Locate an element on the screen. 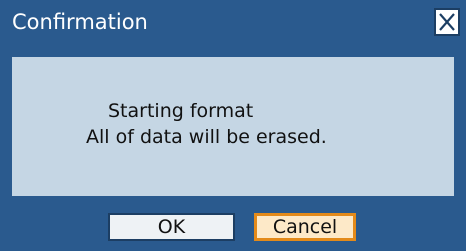 Image resolution: width=466 pixels, height=251 pixels. close-button is located at coordinates (447, 22).